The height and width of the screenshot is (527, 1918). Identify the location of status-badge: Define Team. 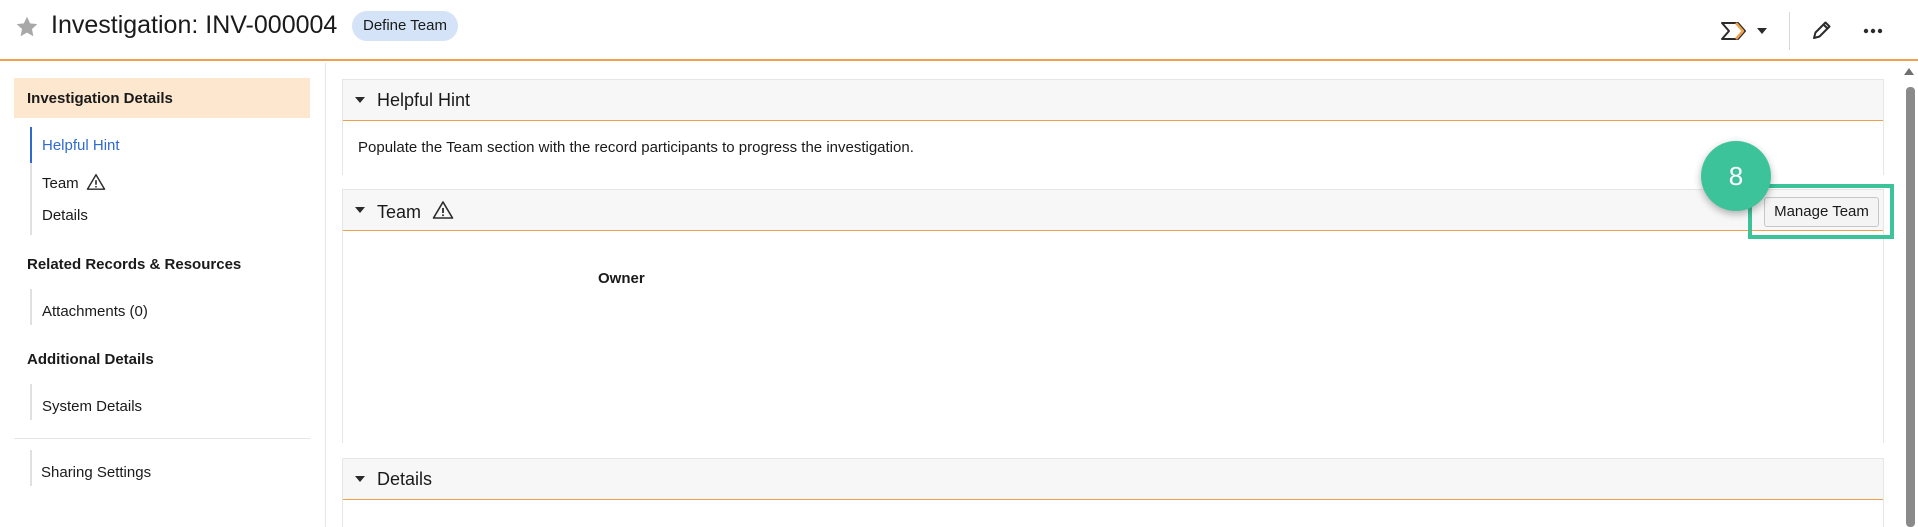
(405, 26).